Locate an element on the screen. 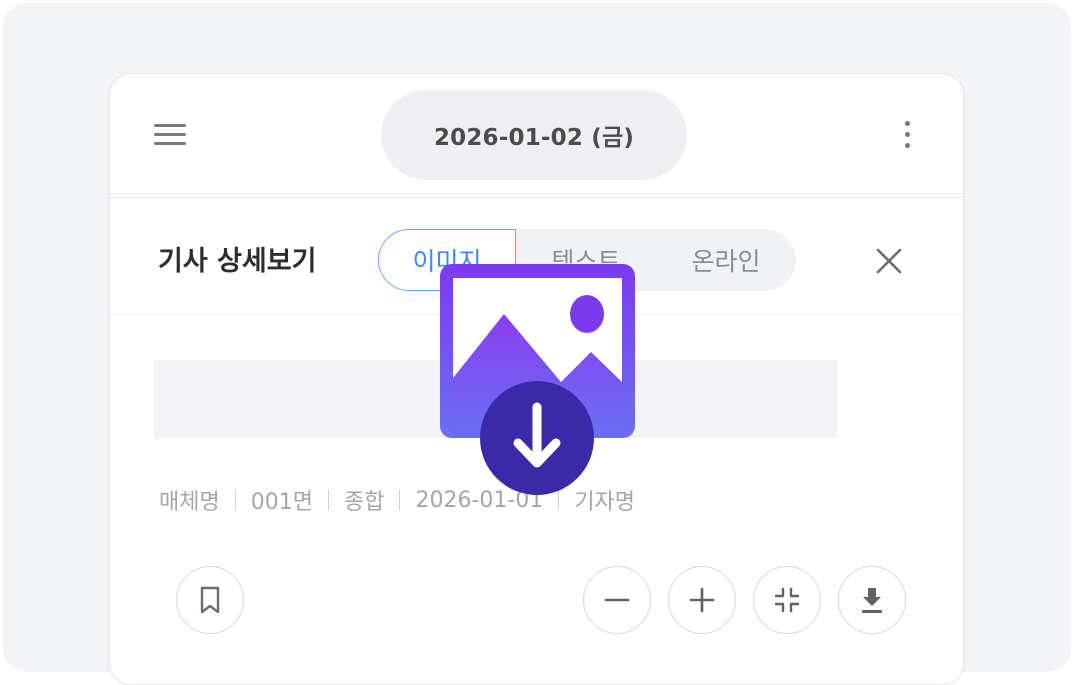  hamburger-menu-icon is located at coordinates (170, 135).